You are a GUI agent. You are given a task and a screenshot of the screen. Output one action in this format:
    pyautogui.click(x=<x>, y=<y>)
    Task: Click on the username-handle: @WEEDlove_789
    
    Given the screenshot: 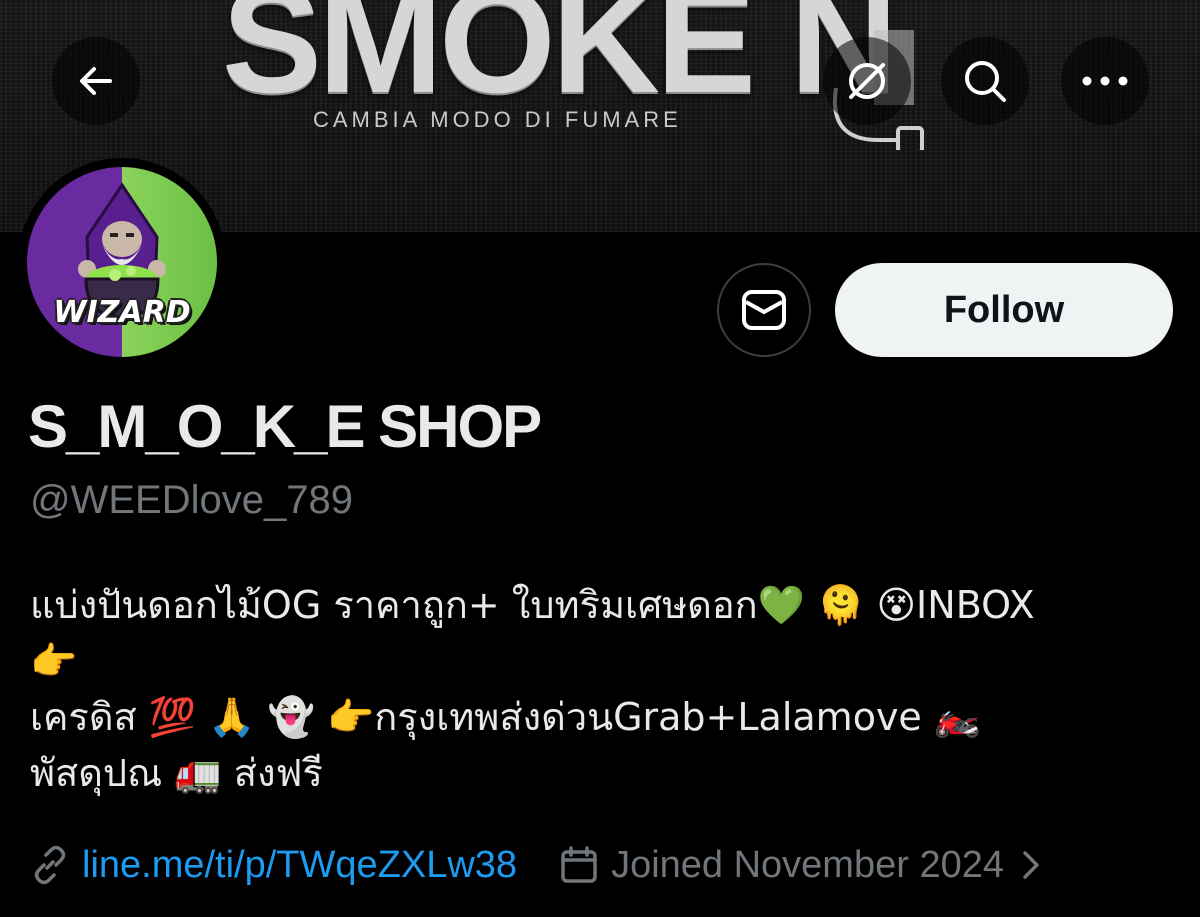 What is the action you would take?
    pyautogui.click(x=191, y=500)
    